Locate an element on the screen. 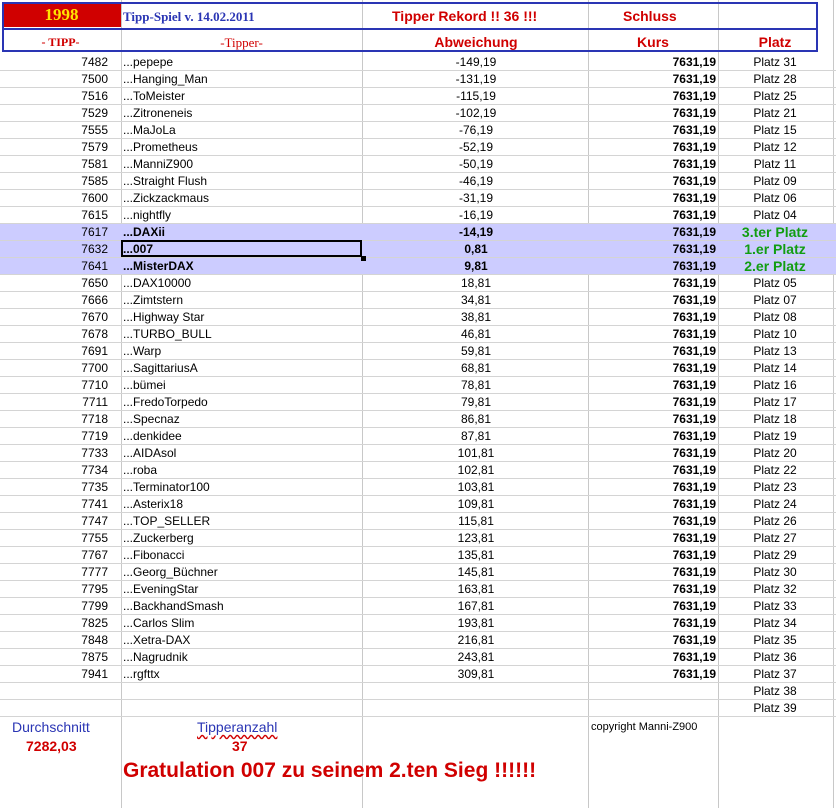 The image size is (836, 808). platz-cell: Platz 29 is located at coordinates (775, 555).